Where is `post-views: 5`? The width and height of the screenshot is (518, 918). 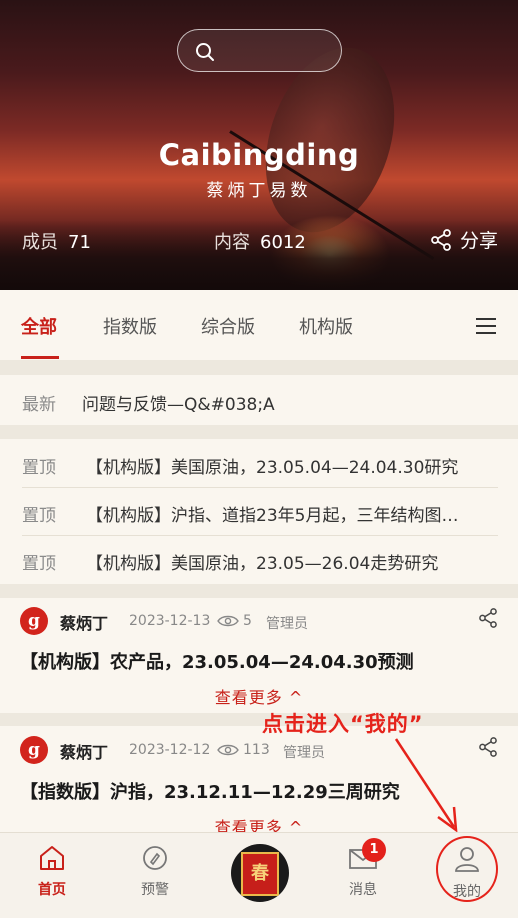 post-views: 5 is located at coordinates (247, 621).